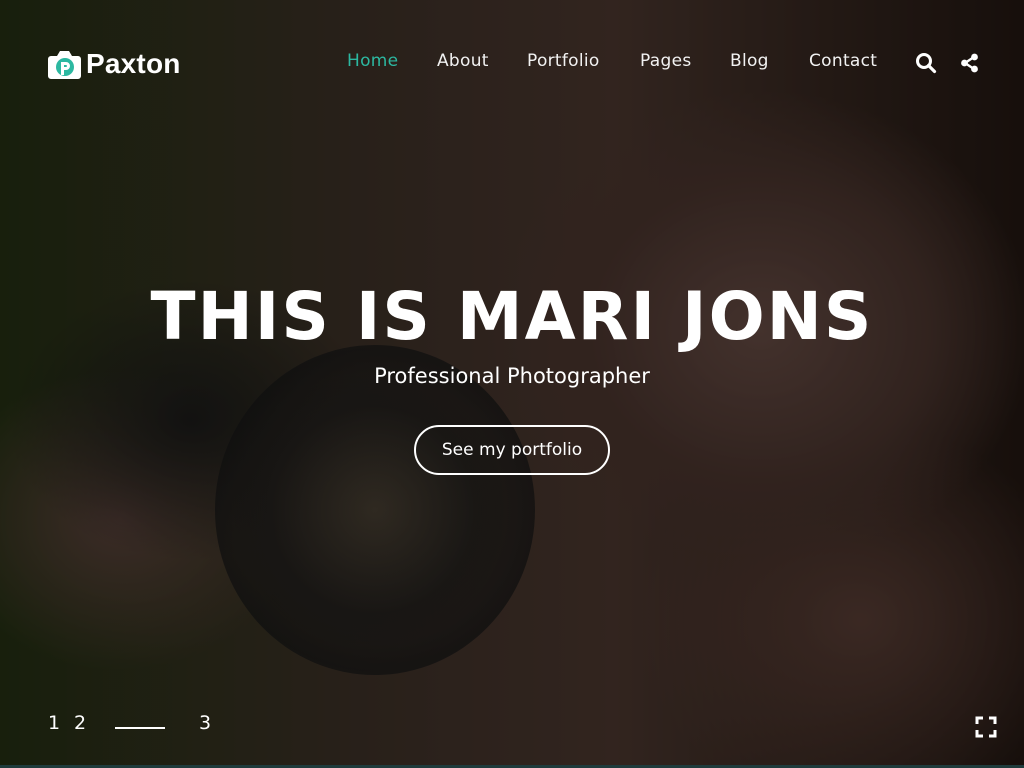  What do you see at coordinates (986, 727) in the screenshot?
I see `fullscreen-icon` at bounding box center [986, 727].